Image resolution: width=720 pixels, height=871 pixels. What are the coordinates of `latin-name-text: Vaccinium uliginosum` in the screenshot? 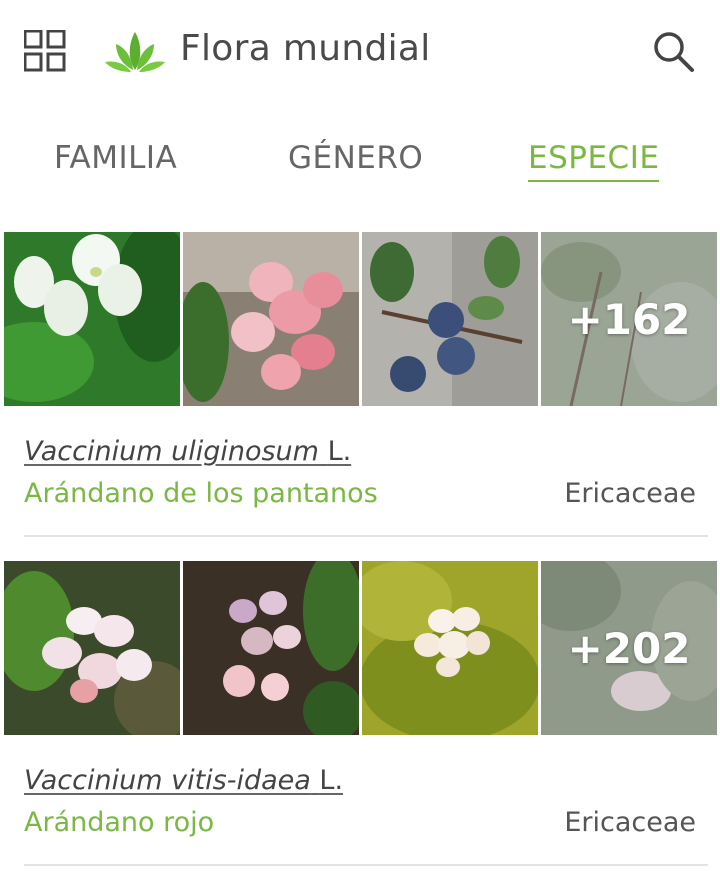 It's located at (171, 451).